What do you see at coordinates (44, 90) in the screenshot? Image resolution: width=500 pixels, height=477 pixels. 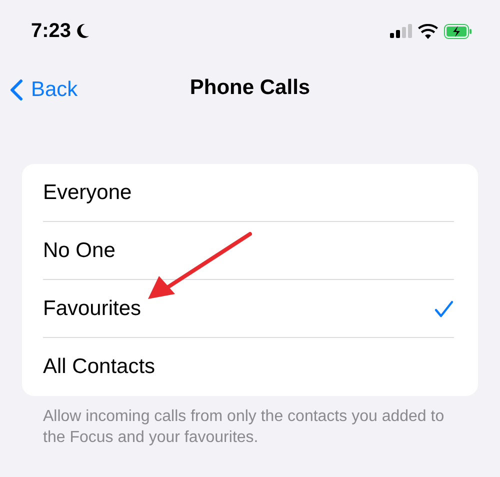 I see `back-button: Back` at bounding box center [44, 90].